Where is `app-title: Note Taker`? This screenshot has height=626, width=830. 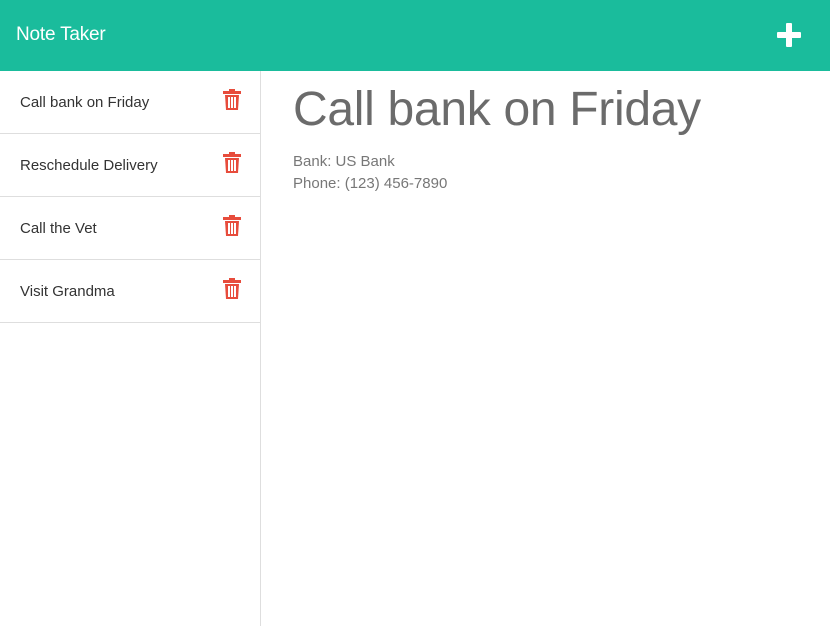
app-title: Note Taker is located at coordinates (61, 35).